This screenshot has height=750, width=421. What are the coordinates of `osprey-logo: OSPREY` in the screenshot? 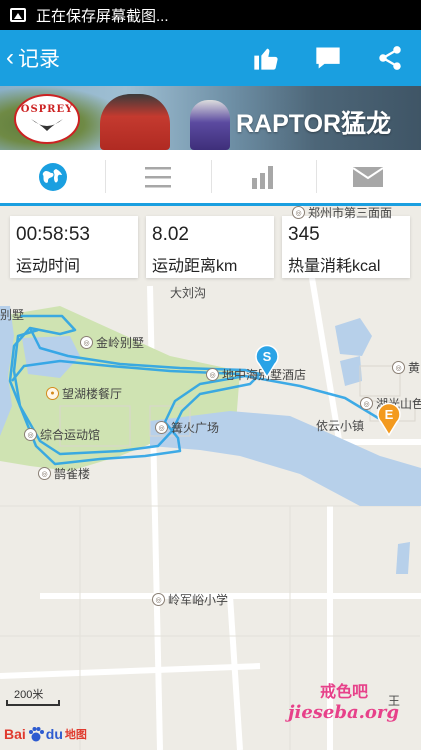 It's located at (47, 119).